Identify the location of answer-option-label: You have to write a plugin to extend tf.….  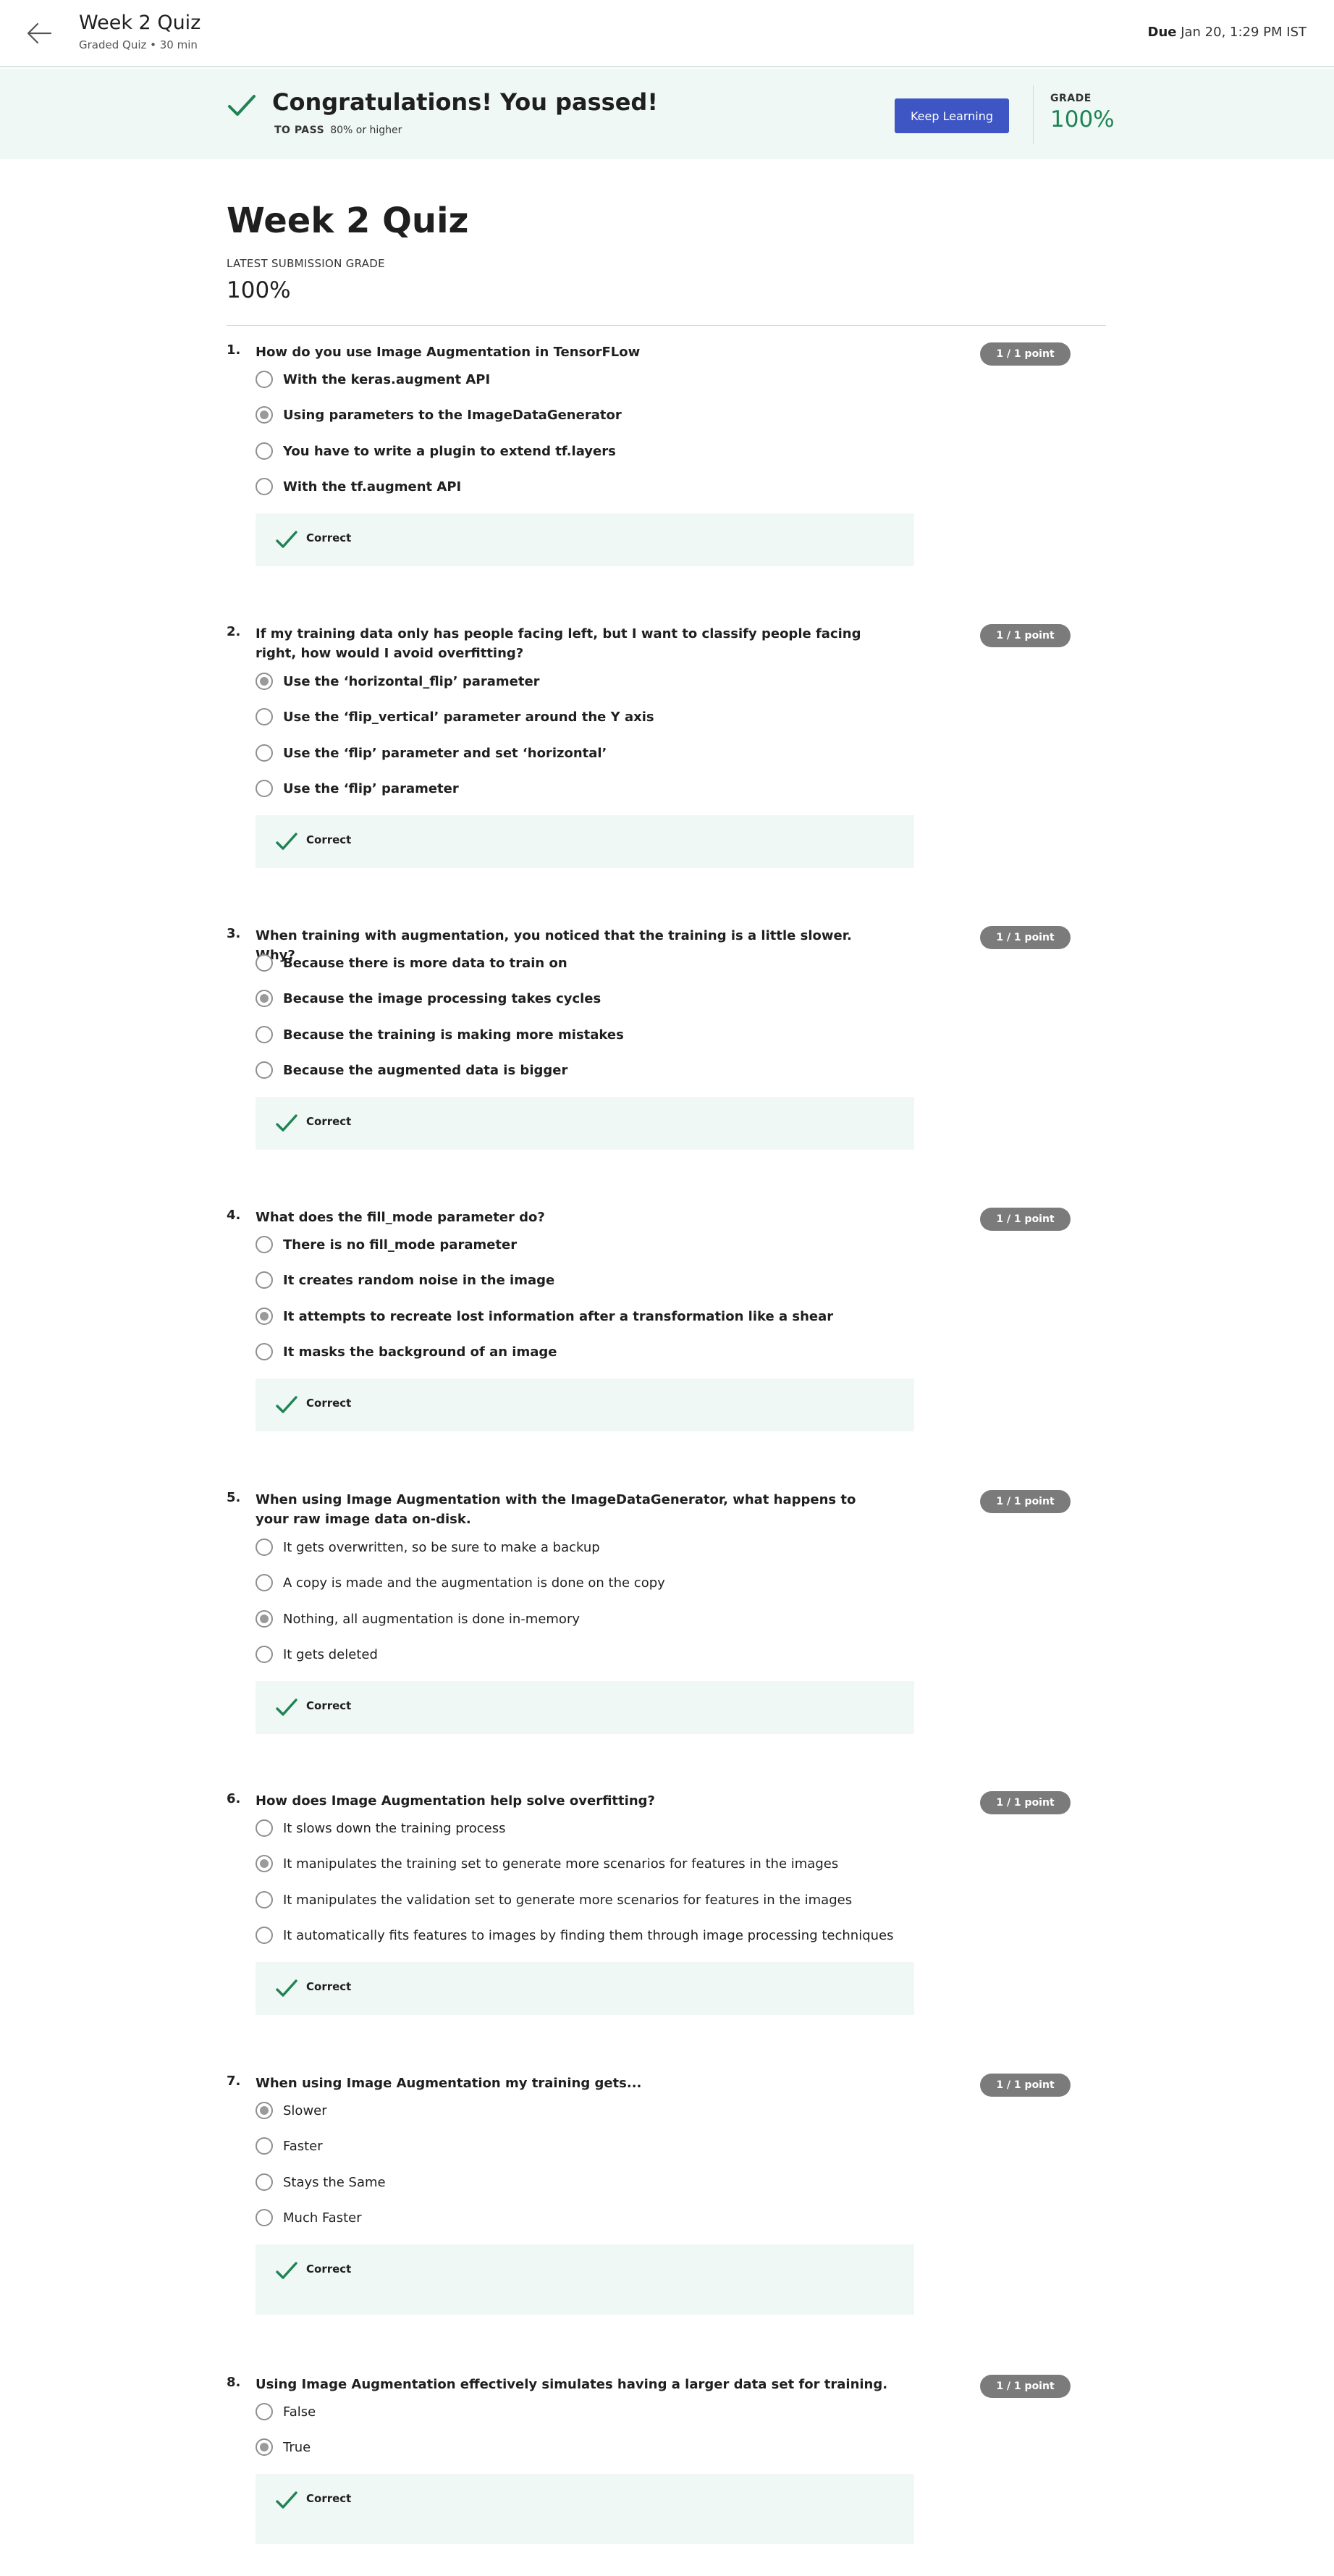
(449, 451).